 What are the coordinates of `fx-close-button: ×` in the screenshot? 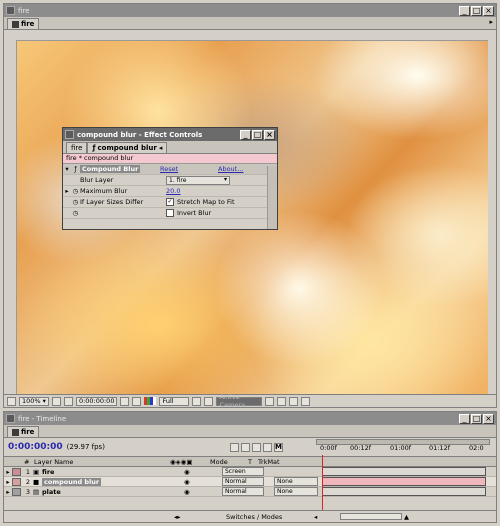 It's located at (269, 134).